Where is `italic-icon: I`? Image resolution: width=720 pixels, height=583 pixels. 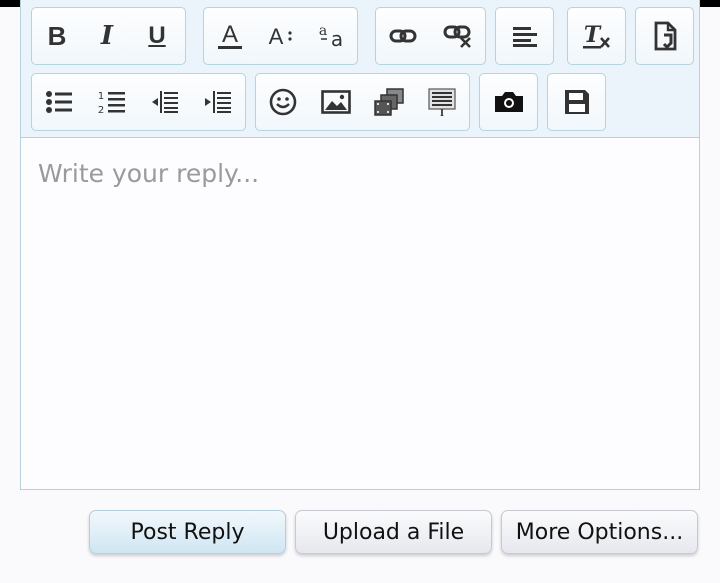 italic-icon: I is located at coordinates (107, 36).